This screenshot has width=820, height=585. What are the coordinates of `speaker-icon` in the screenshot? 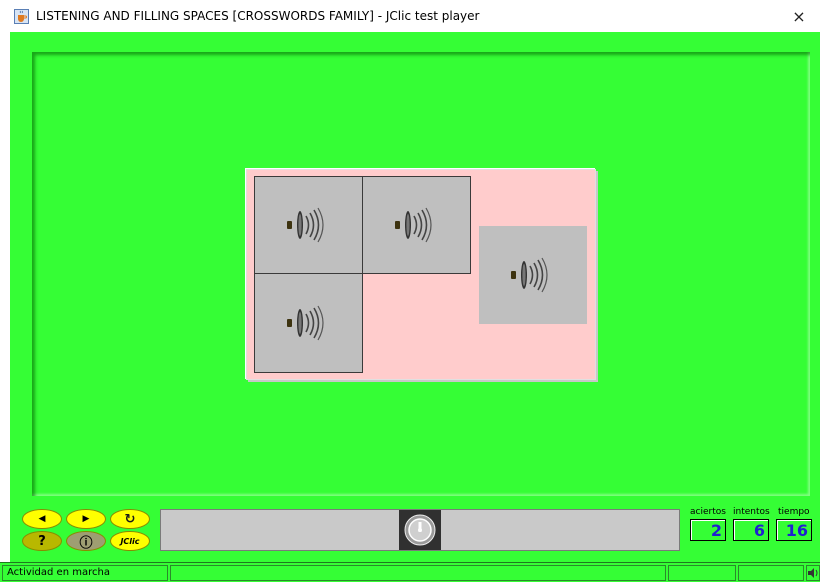 It's located at (813, 573).